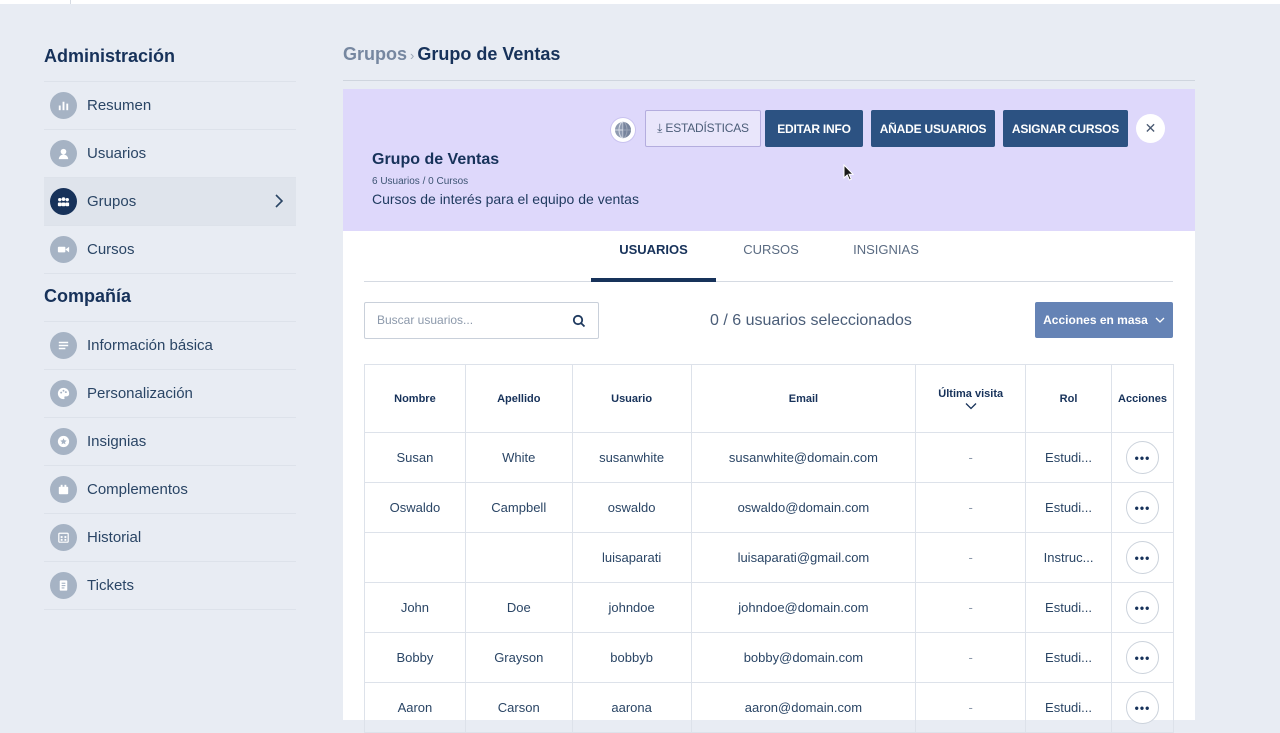 Image resolution: width=1280 pixels, height=733 pixels. I want to click on tab-insignias: INSIGNIAS, so click(886, 256).